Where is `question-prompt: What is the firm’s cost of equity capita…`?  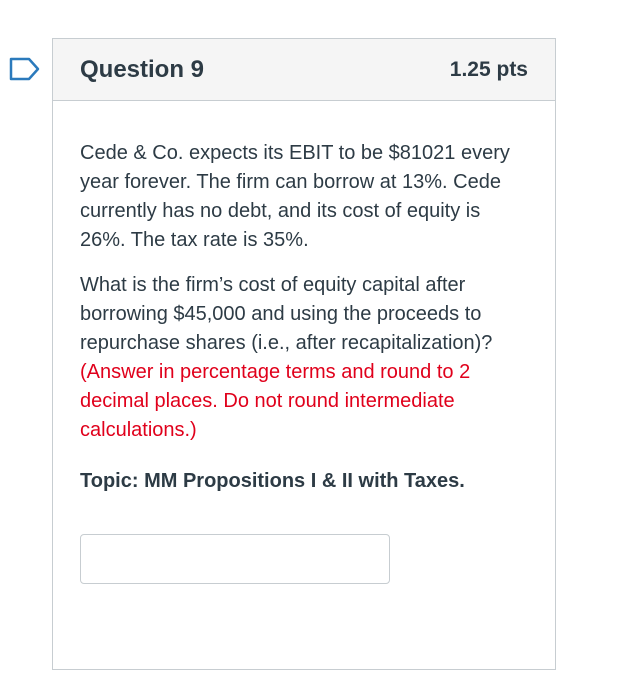 question-prompt: What is the firm’s cost of equity capita… is located at coordinates (286, 314).